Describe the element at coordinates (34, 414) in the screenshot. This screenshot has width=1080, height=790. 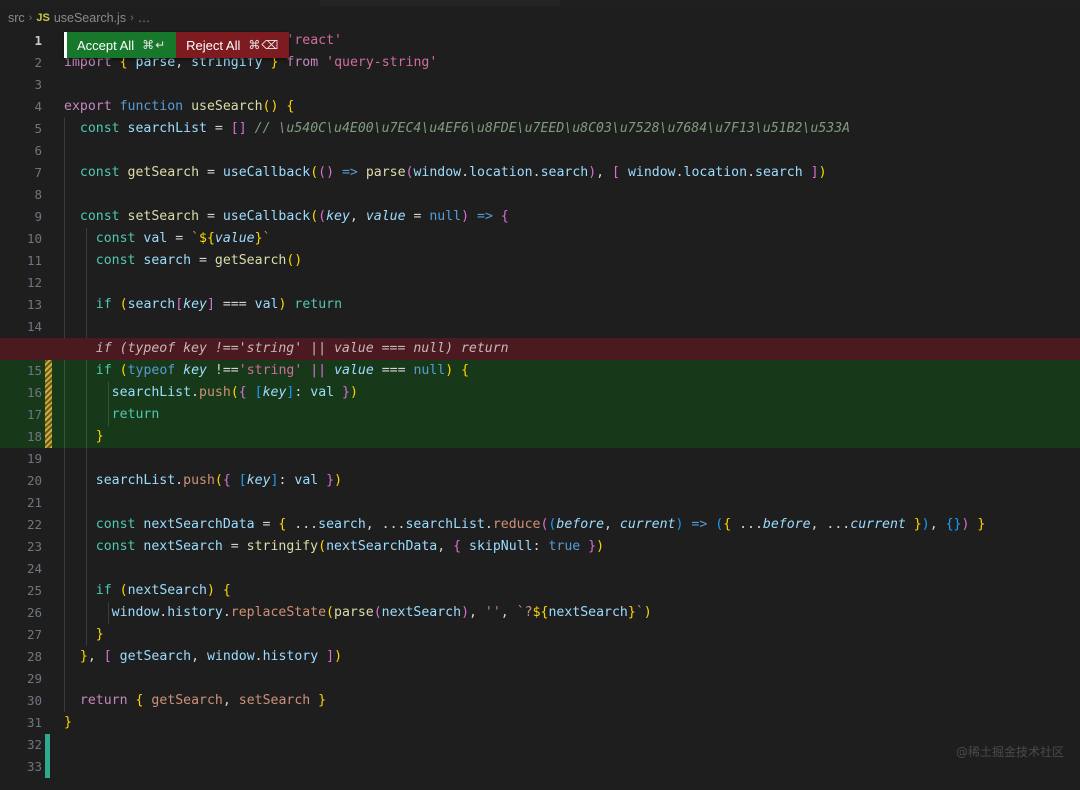
I see `line-number: 17` at that location.